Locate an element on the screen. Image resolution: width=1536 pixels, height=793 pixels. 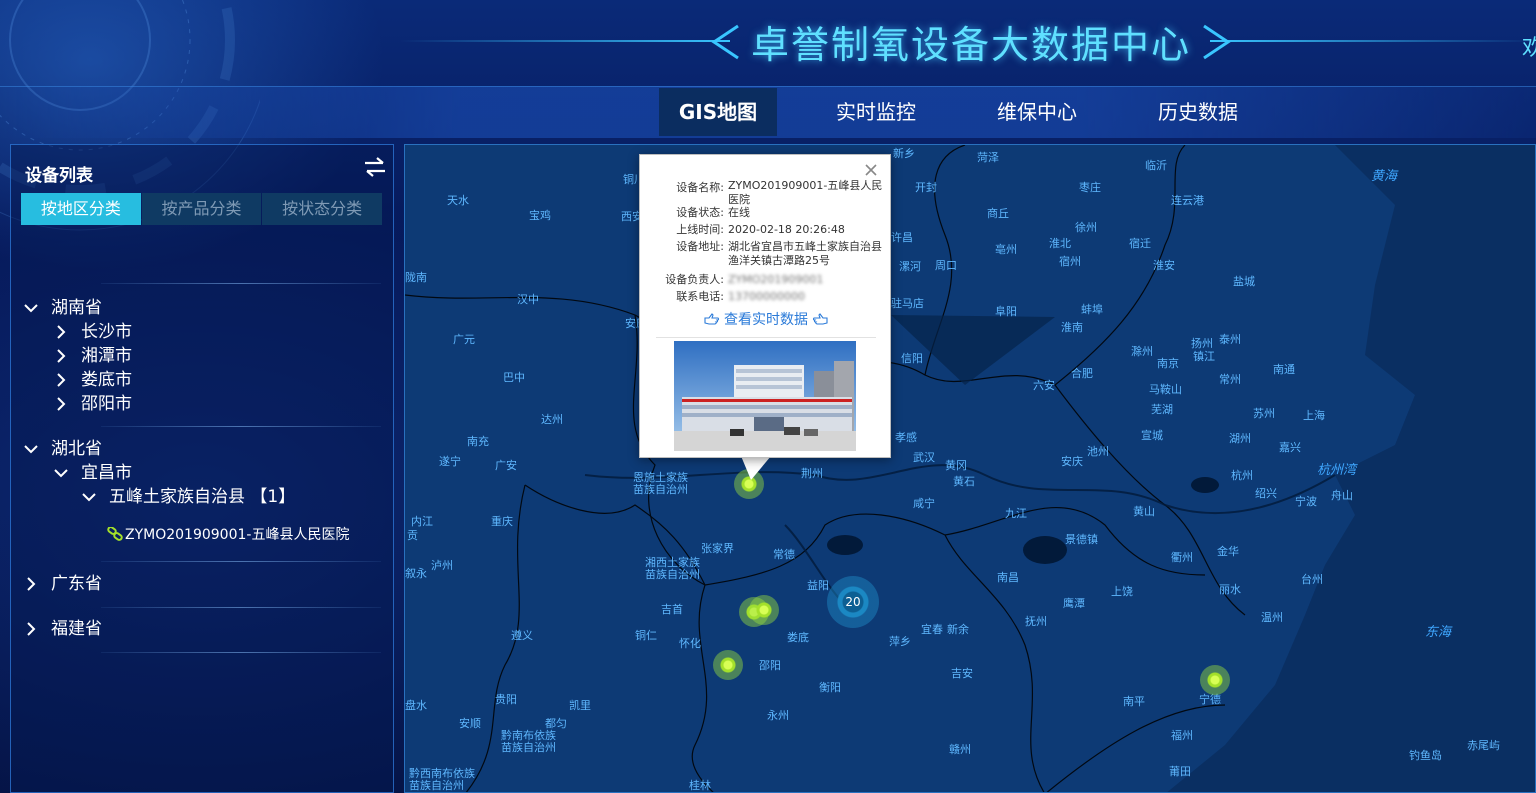
map-label: 新余 is located at coordinates (958, 629).